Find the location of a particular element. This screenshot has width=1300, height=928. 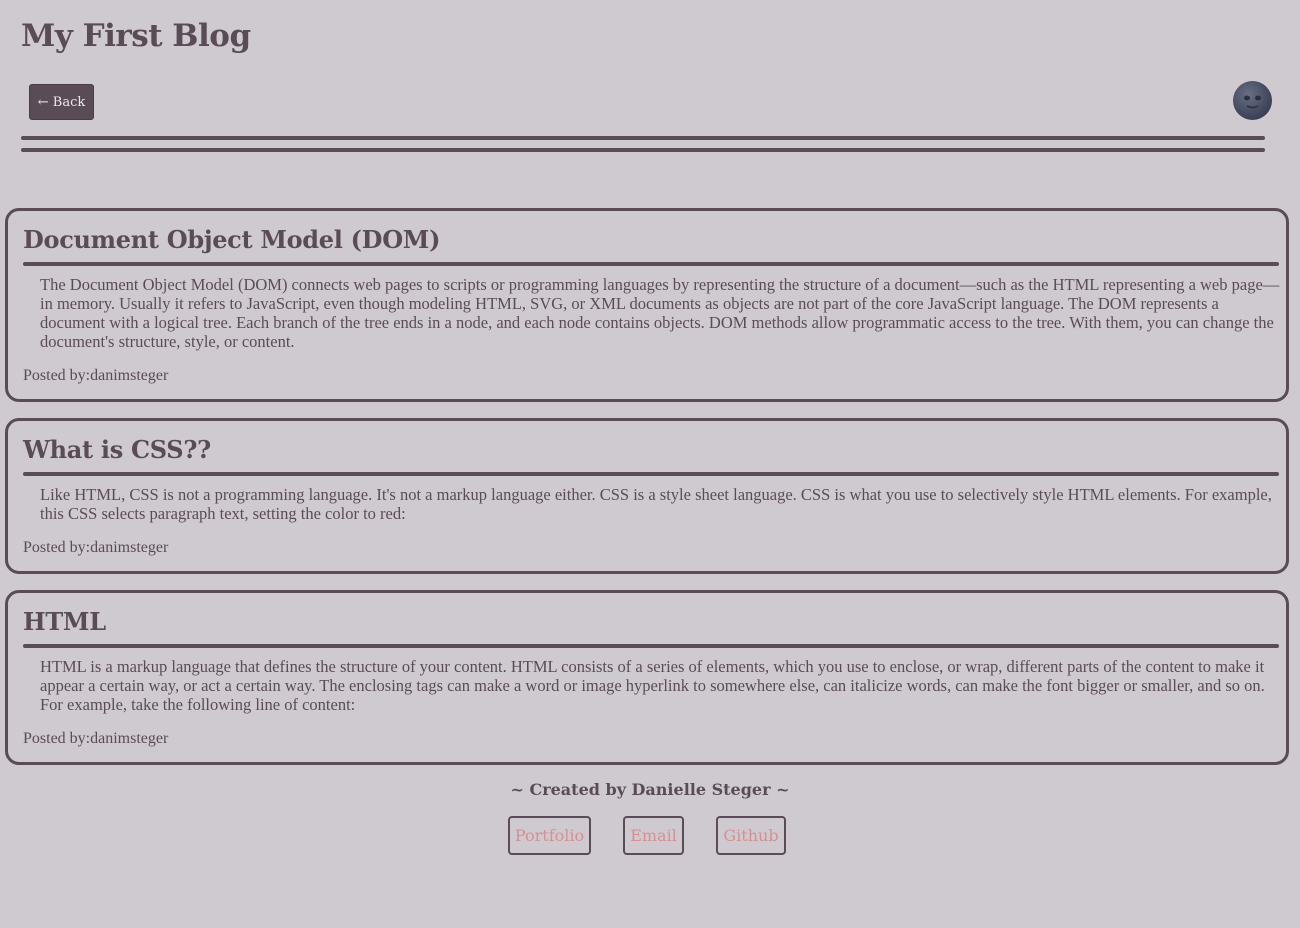

post-title: HTML is located at coordinates (64, 621).